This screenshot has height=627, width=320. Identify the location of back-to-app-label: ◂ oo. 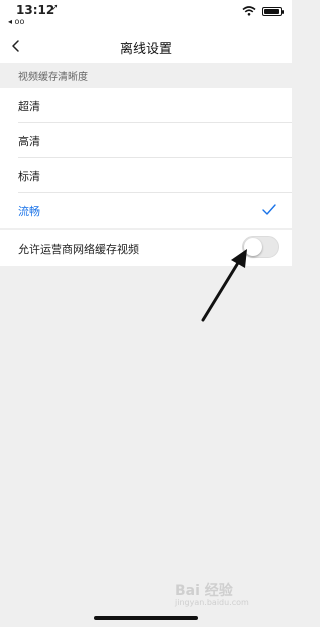
(16, 21).